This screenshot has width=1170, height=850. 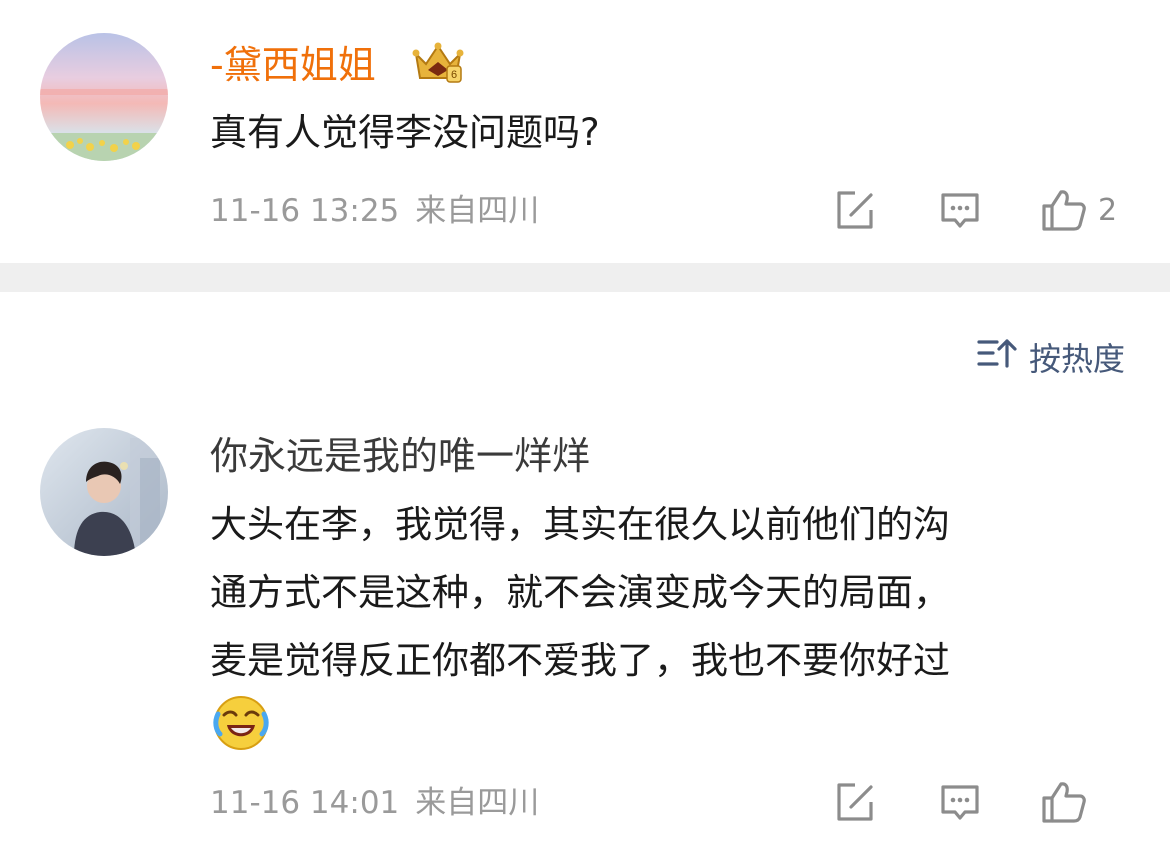 I want to click on like-button: 2, so click(x=1078, y=210).